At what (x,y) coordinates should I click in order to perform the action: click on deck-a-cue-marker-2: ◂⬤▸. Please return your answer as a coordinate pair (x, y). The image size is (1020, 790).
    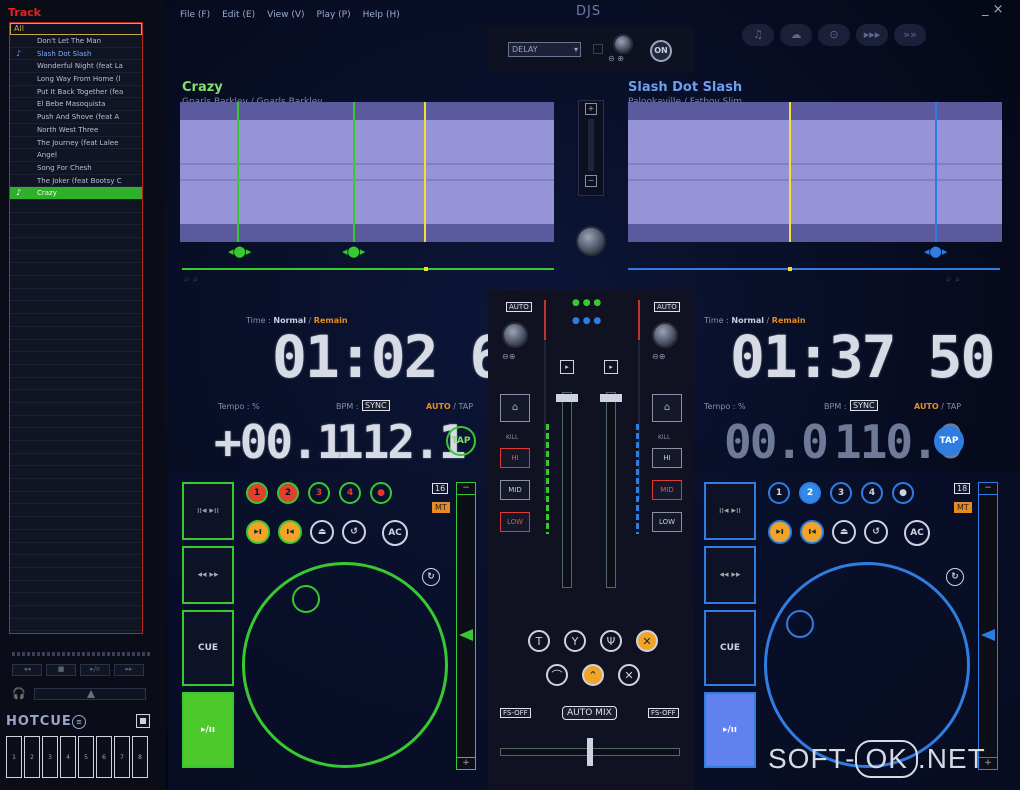
    Looking at the image, I should click on (353, 251).